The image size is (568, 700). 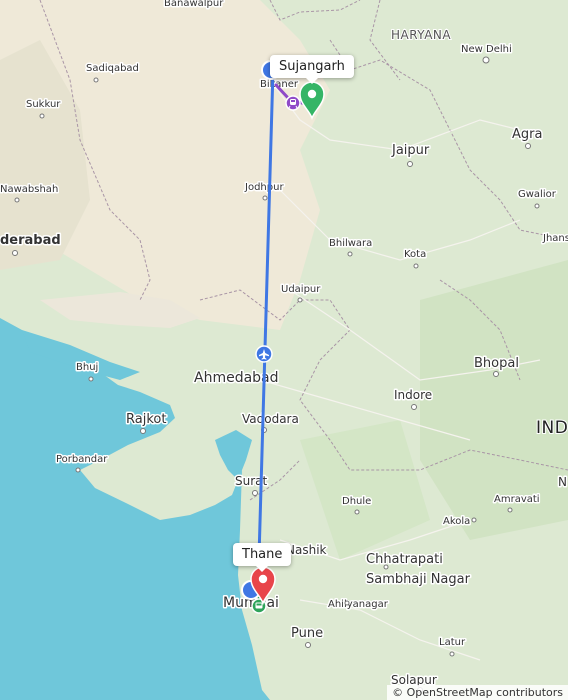 What do you see at coordinates (264, 187) in the screenshot?
I see `city-jodhpur: Jodhpur` at bounding box center [264, 187].